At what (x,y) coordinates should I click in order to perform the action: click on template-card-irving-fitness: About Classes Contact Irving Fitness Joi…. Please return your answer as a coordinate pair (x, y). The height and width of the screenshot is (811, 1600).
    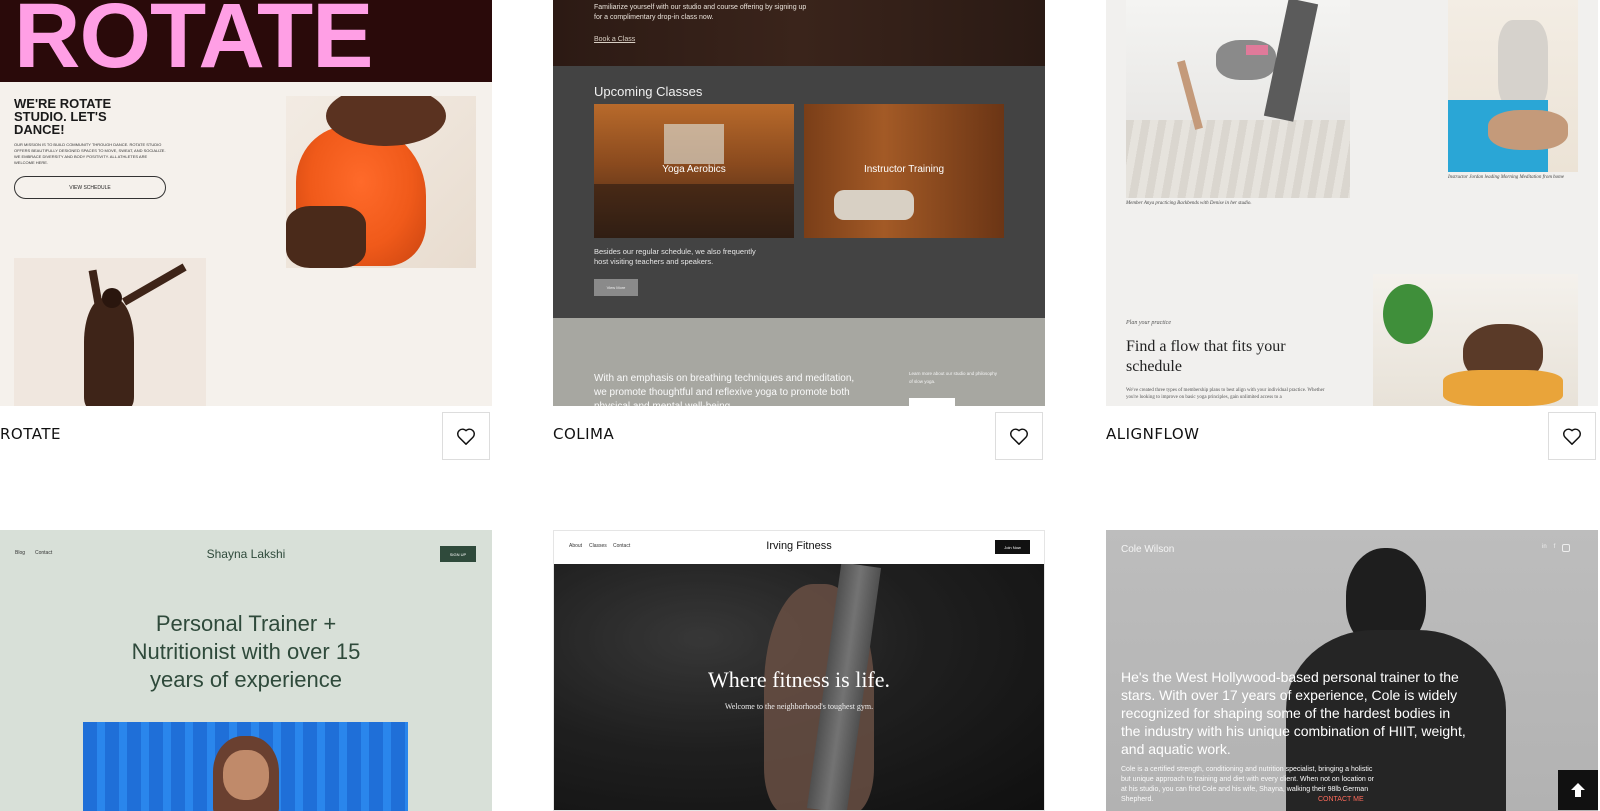
    Looking at the image, I should click on (799, 670).